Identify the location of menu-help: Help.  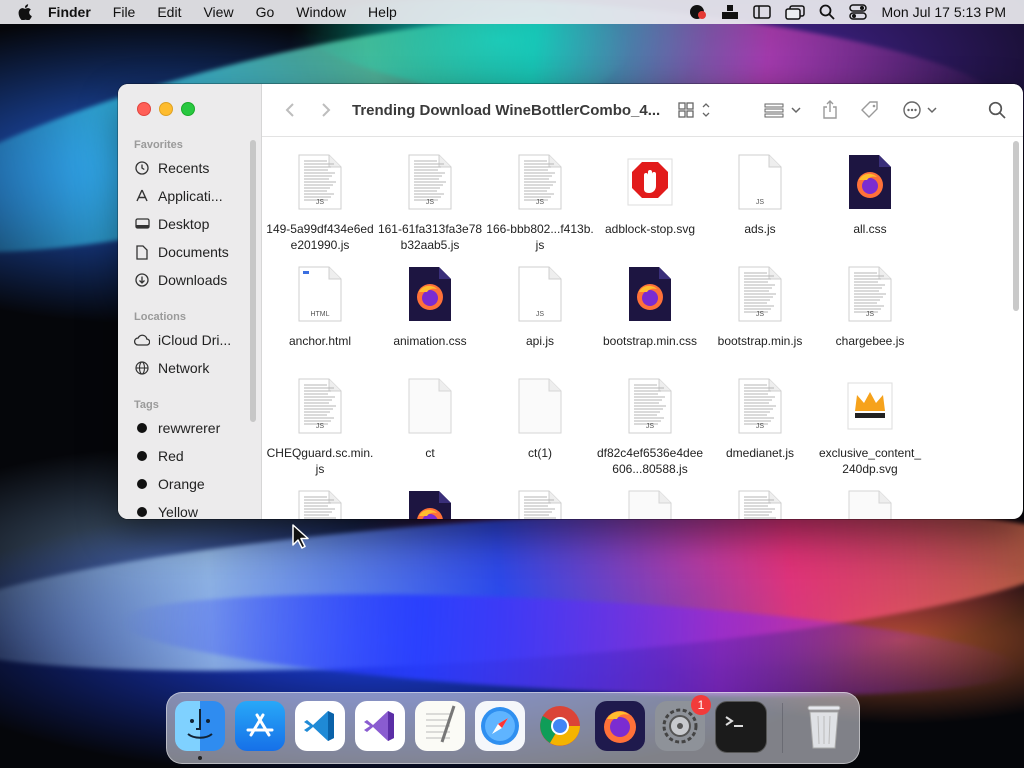
(382, 12).